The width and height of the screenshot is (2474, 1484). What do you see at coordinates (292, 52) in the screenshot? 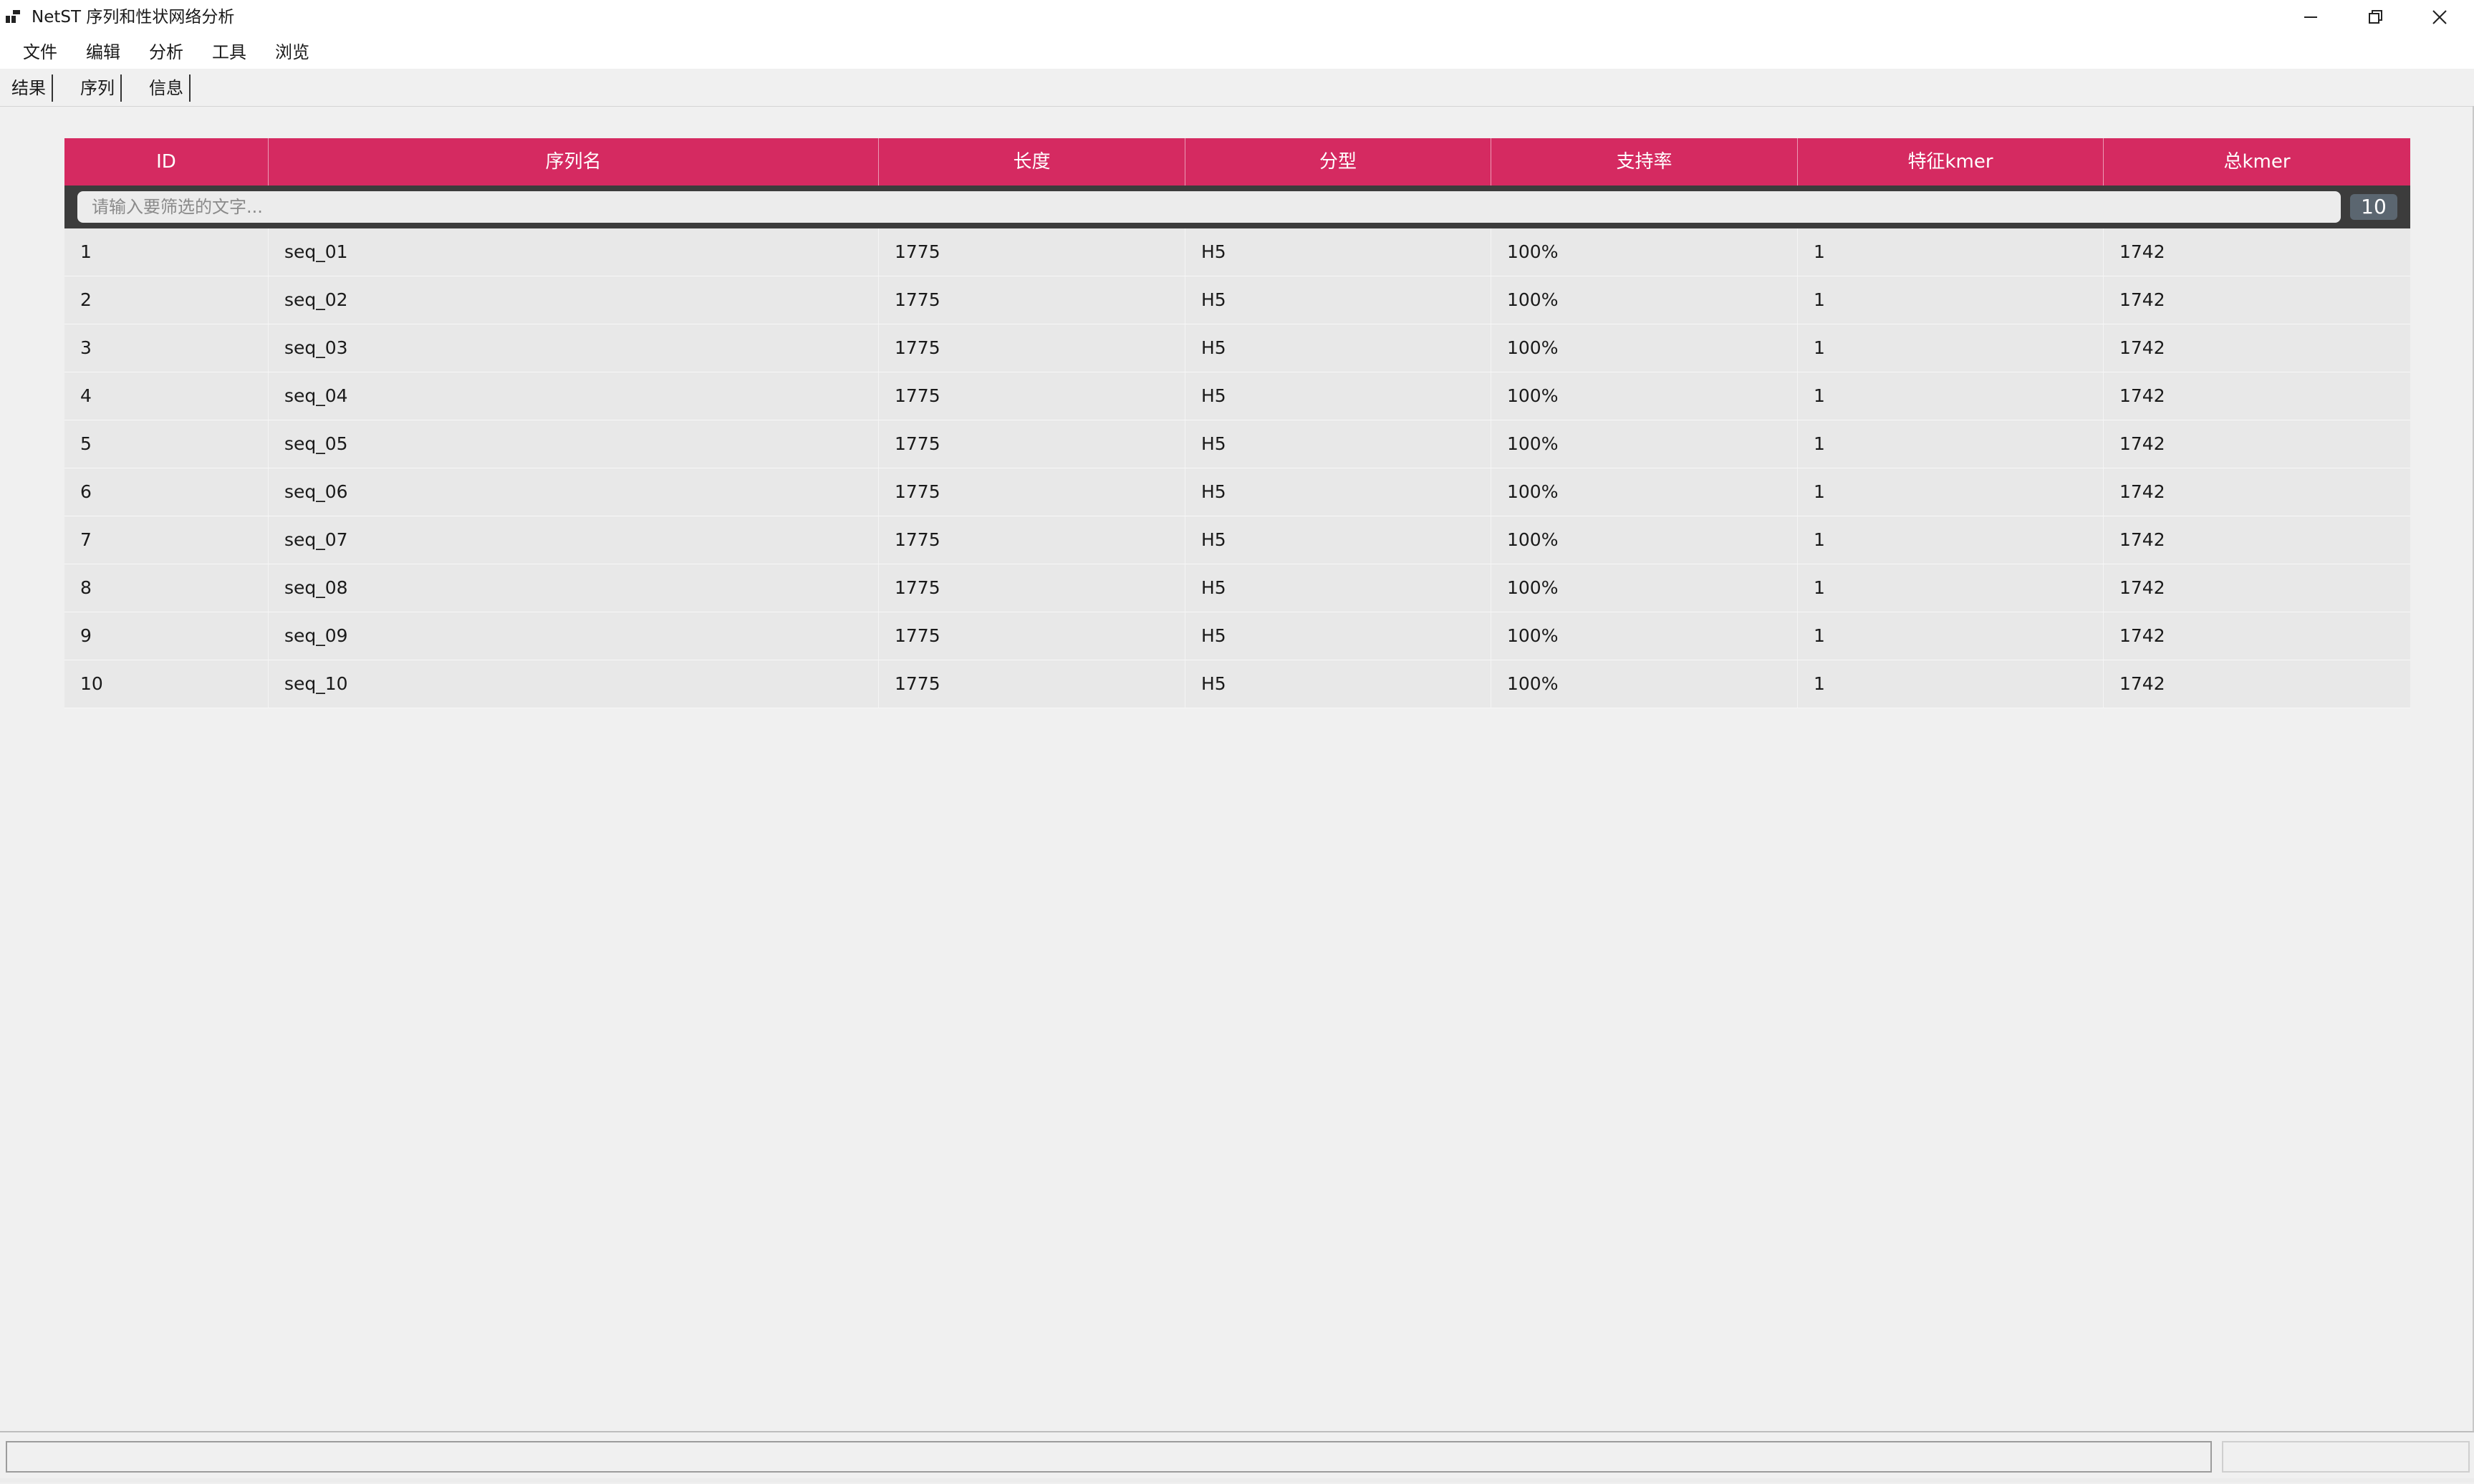
I see `menu-browse: 浏览` at bounding box center [292, 52].